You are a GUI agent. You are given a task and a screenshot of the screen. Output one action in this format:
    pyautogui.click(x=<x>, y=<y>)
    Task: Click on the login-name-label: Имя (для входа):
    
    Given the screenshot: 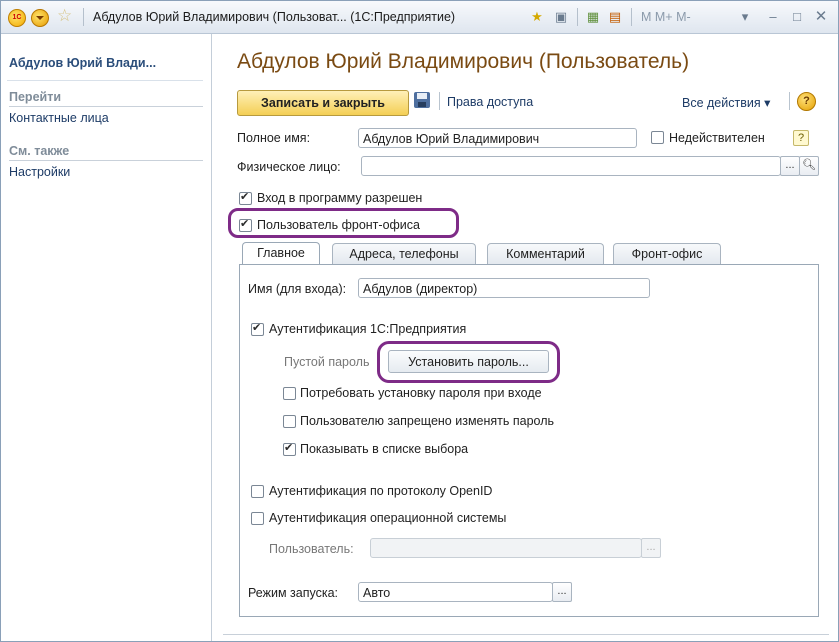 What is the action you would take?
    pyautogui.click(x=297, y=289)
    